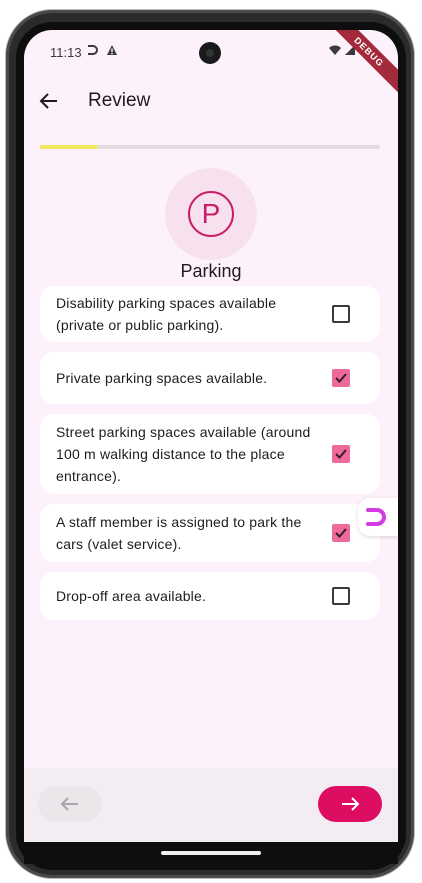  Describe the element at coordinates (210, 53) in the screenshot. I see `front-camera` at that location.